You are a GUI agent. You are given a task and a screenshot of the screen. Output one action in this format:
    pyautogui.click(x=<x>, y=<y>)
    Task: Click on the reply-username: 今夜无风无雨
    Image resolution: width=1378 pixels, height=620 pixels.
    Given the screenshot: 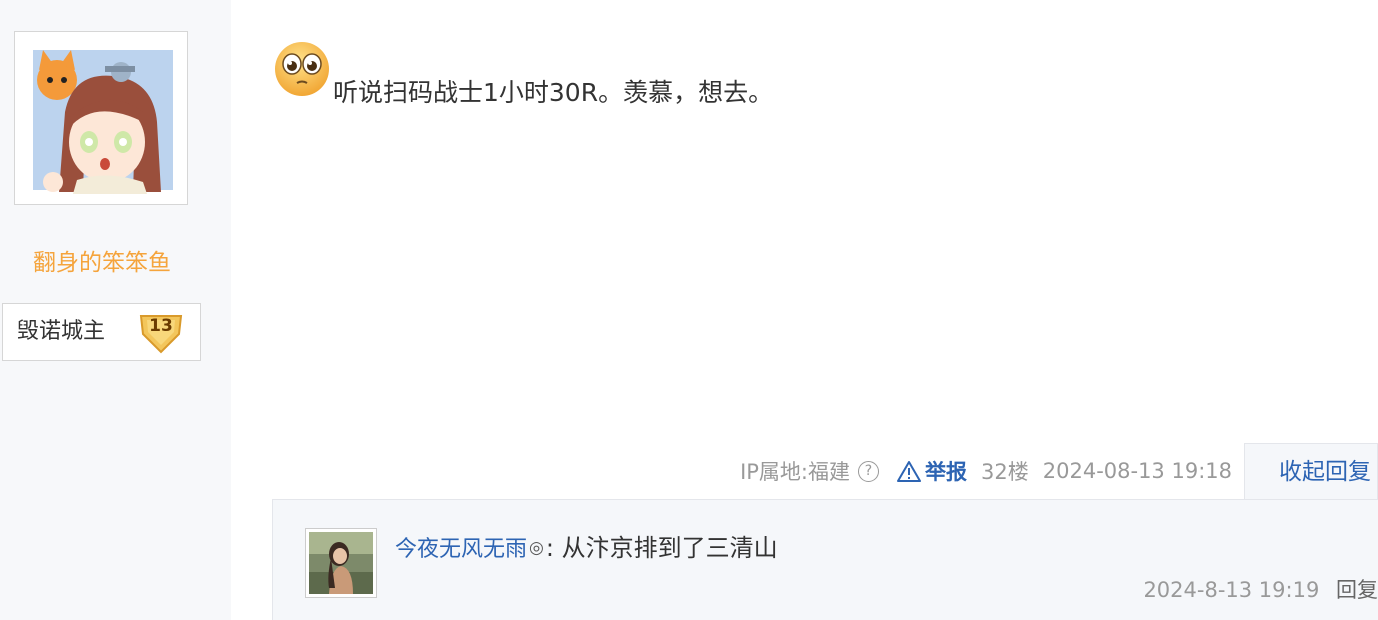 What is the action you would take?
    pyautogui.click(x=461, y=549)
    